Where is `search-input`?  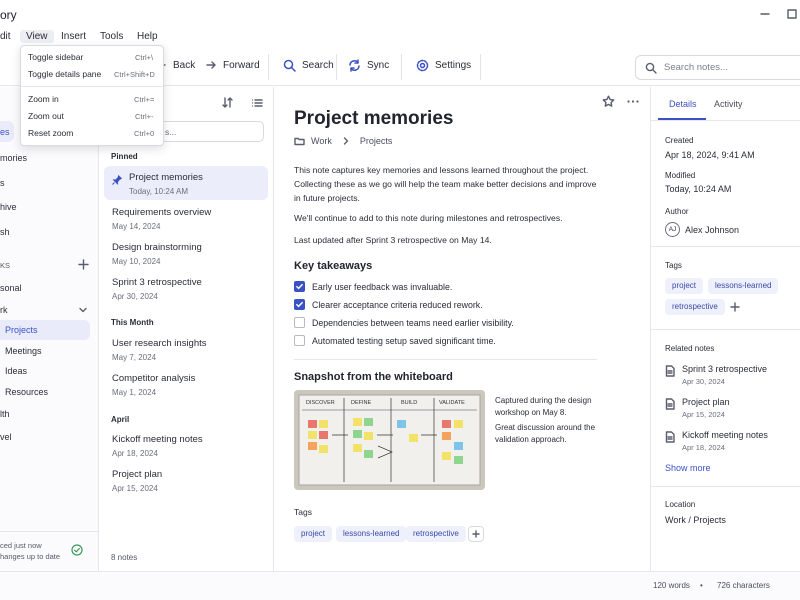
search-input is located at coordinates (732, 67).